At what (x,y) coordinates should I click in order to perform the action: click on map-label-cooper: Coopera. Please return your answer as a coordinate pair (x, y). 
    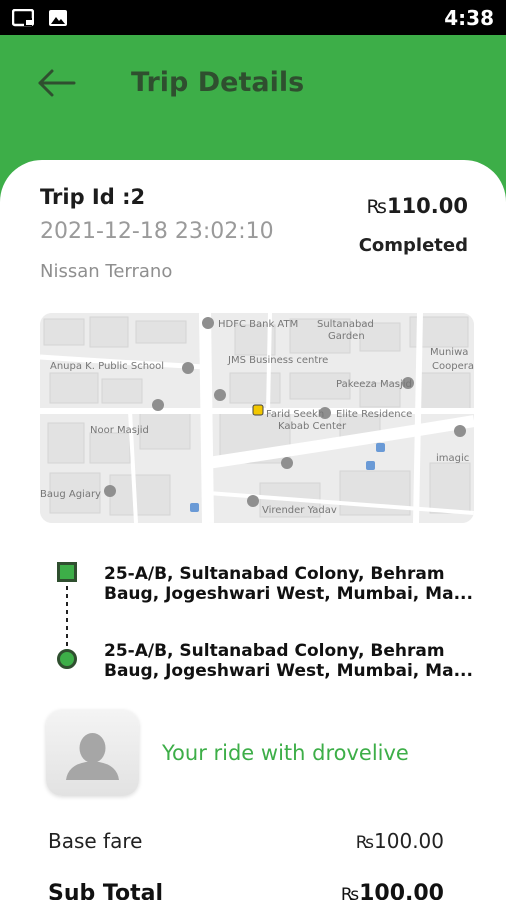
    Looking at the image, I should click on (453, 366).